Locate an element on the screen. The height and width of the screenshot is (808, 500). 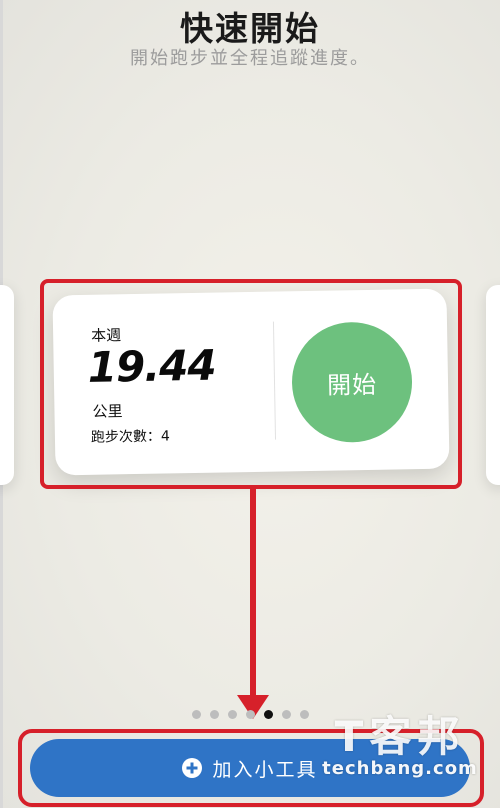
watermark-logo: T客邦 is located at coordinates (400, 736).